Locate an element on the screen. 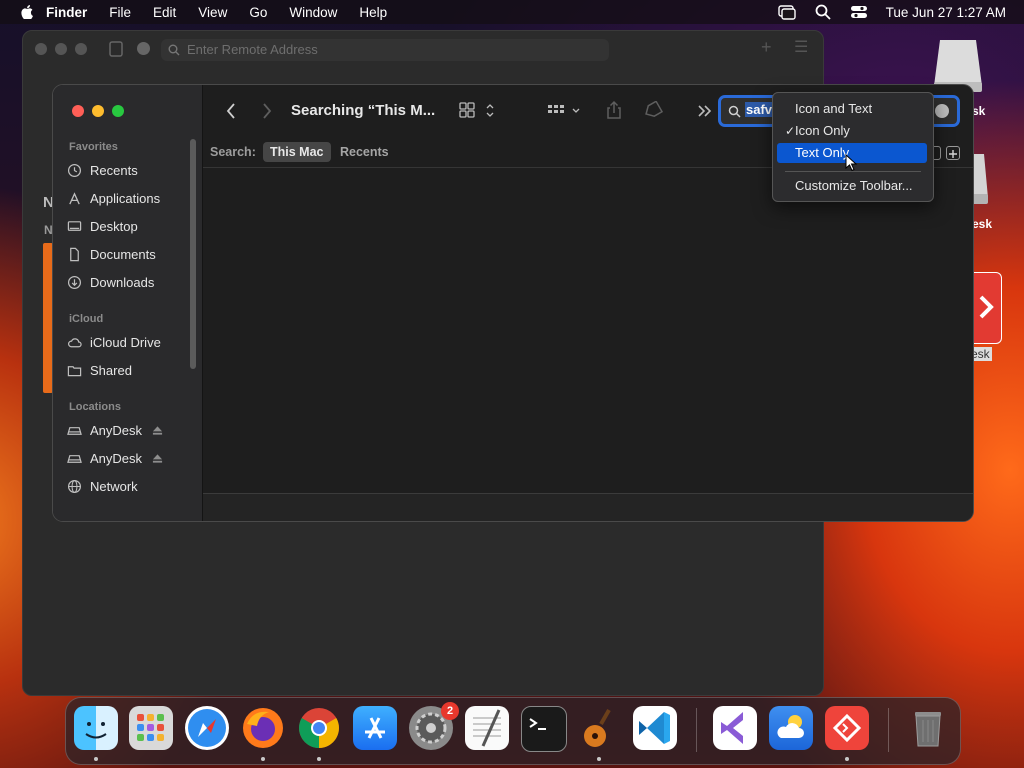  sidebar-item-icloud-drive: iCloud Drive is located at coordinates (114, 342).